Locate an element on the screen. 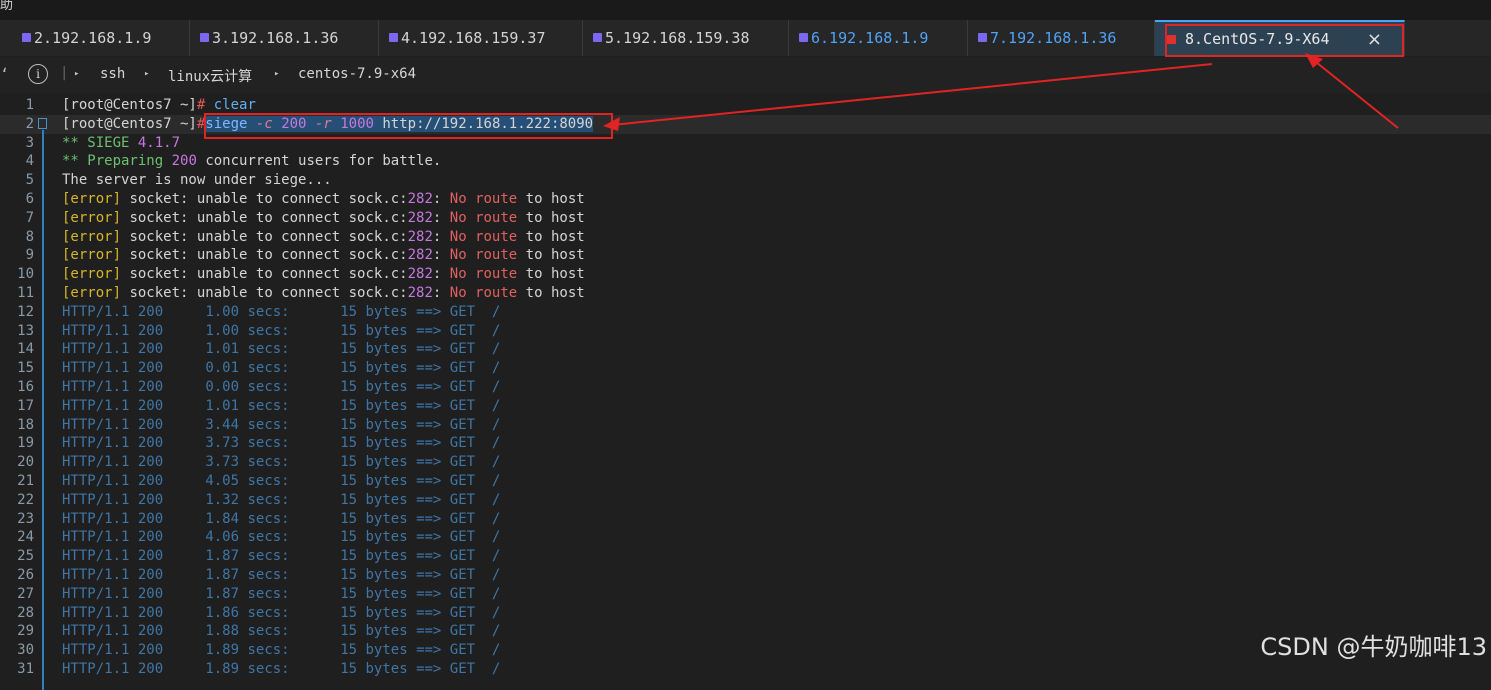 This screenshot has height=690, width=1491. annotation-arrows is located at coordinates (1001, 92).